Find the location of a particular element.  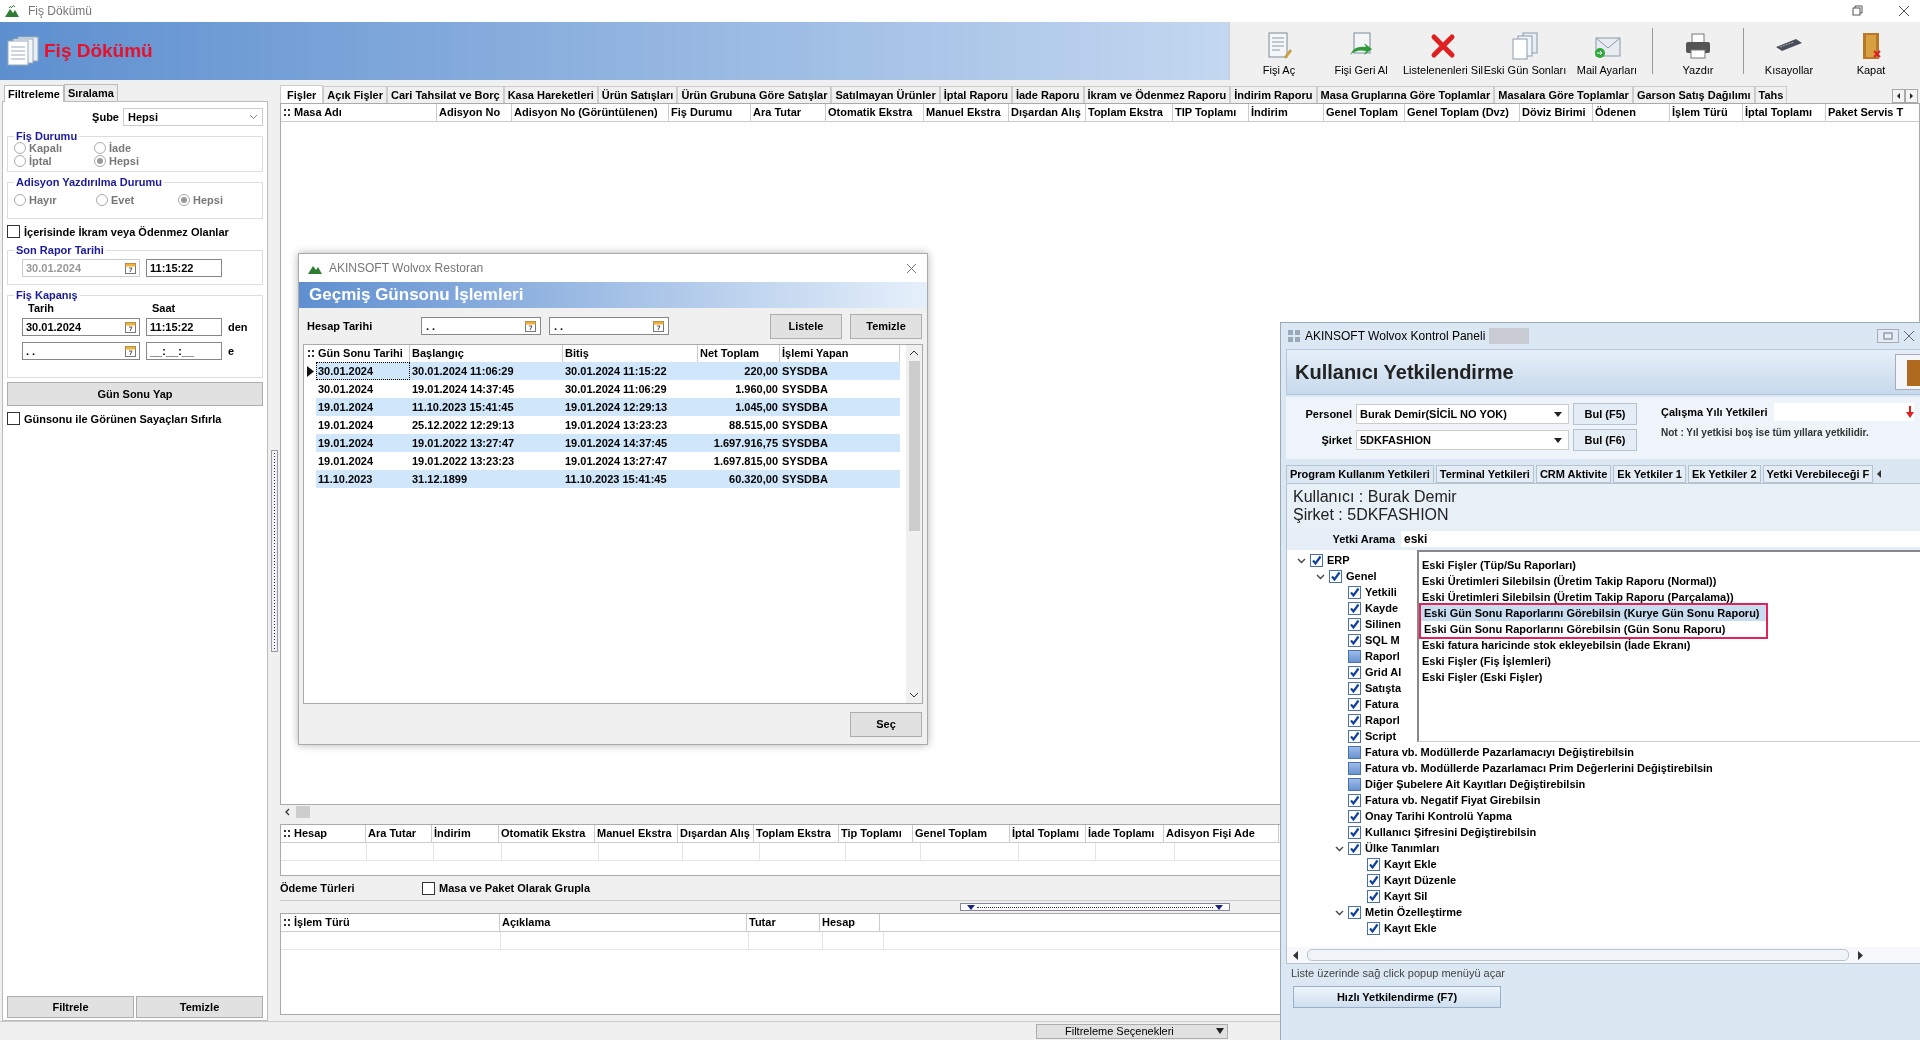

column-header: Toplam Ekstra is located at coordinates (1129, 112).